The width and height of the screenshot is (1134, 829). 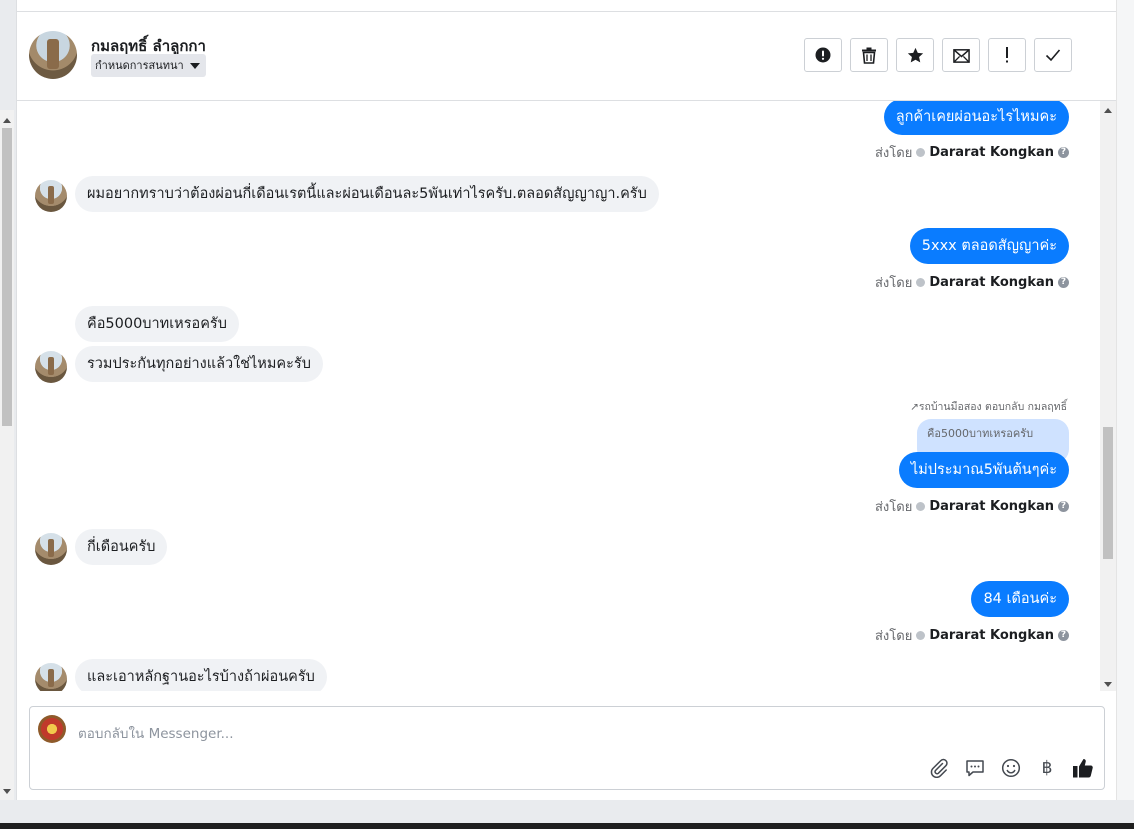 I want to click on outgoing-message: 84 เดือนค่ะ, so click(x=1020, y=599).